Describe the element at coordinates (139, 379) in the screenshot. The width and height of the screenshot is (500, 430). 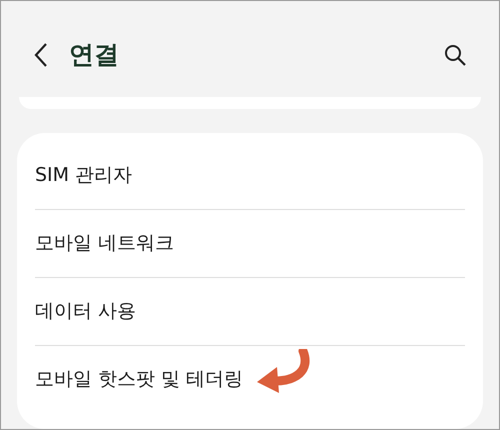
I see `menu-item: 모바일 핫스팟 및 테더링` at that location.